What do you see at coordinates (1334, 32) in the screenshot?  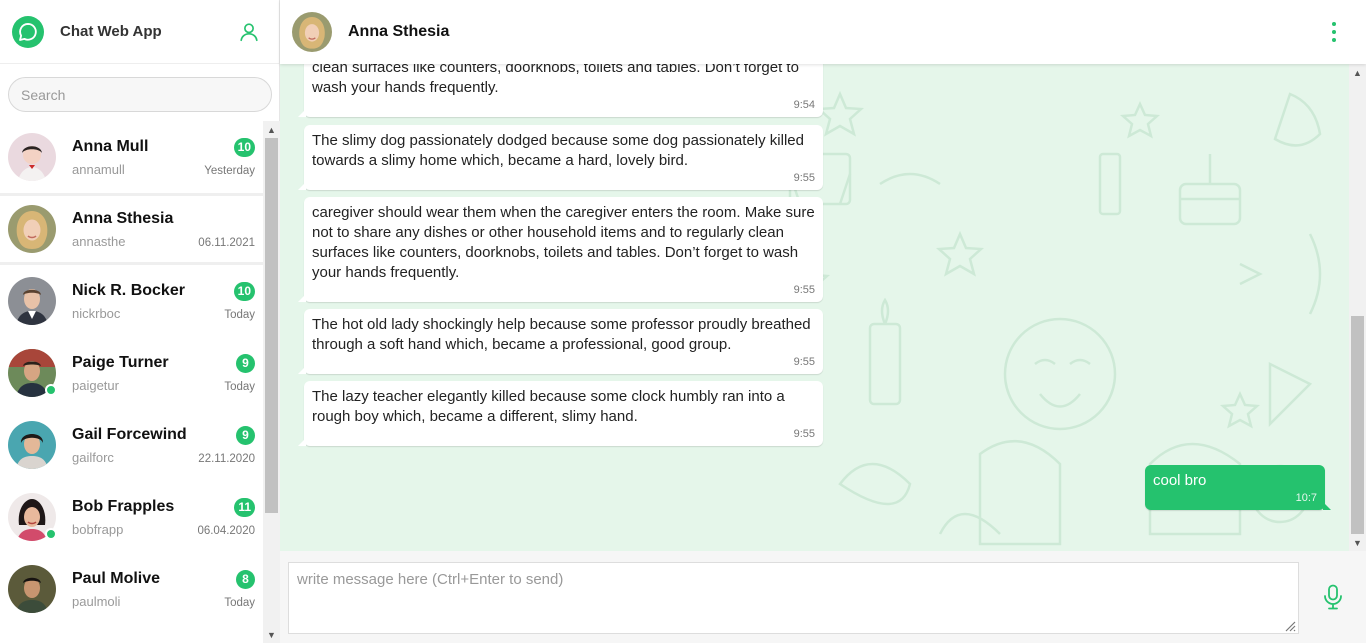 I see `vertical-dots-icon` at bounding box center [1334, 32].